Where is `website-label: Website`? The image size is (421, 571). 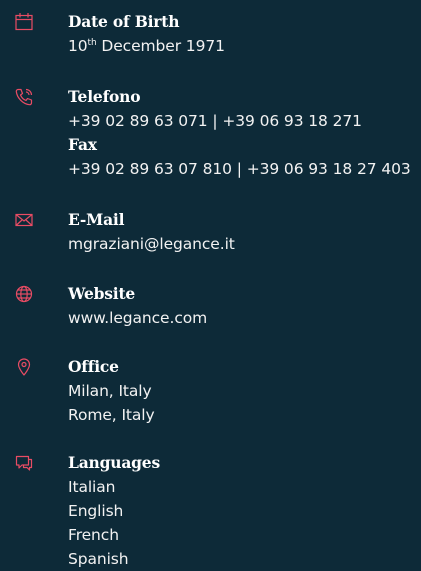
website-label: Website is located at coordinates (102, 293).